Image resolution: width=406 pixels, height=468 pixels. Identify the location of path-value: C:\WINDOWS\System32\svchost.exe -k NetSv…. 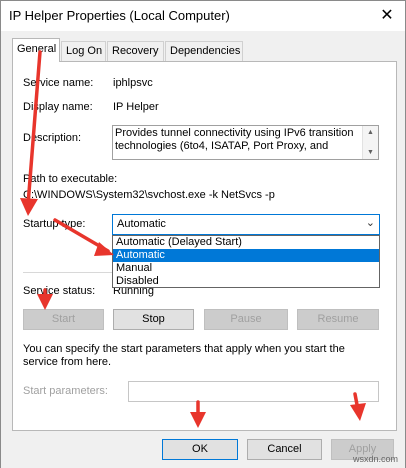
(149, 195).